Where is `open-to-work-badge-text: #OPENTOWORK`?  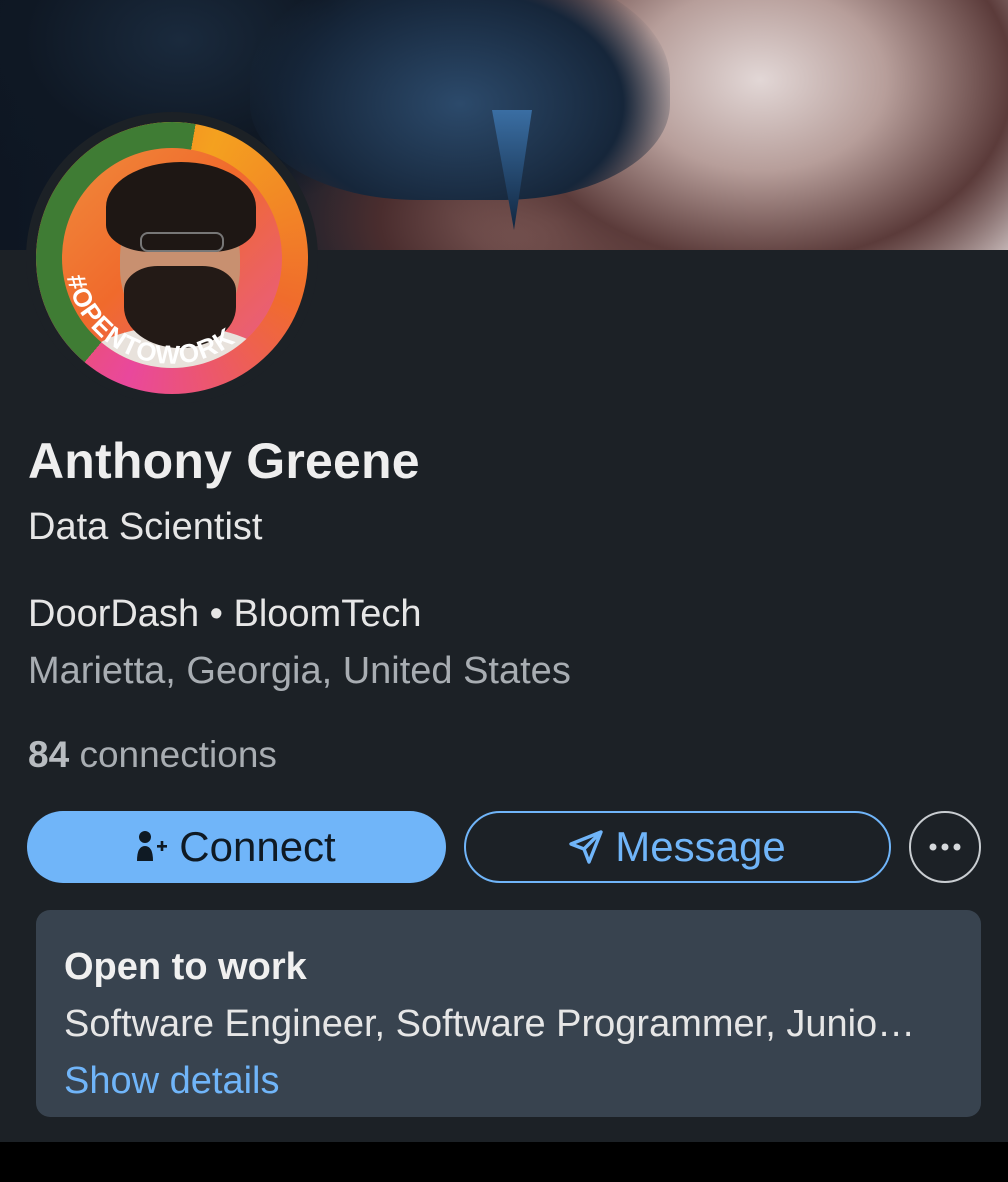 open-to-work-badge-text: #OPENTOWORK is located at coordinates (150, 320).